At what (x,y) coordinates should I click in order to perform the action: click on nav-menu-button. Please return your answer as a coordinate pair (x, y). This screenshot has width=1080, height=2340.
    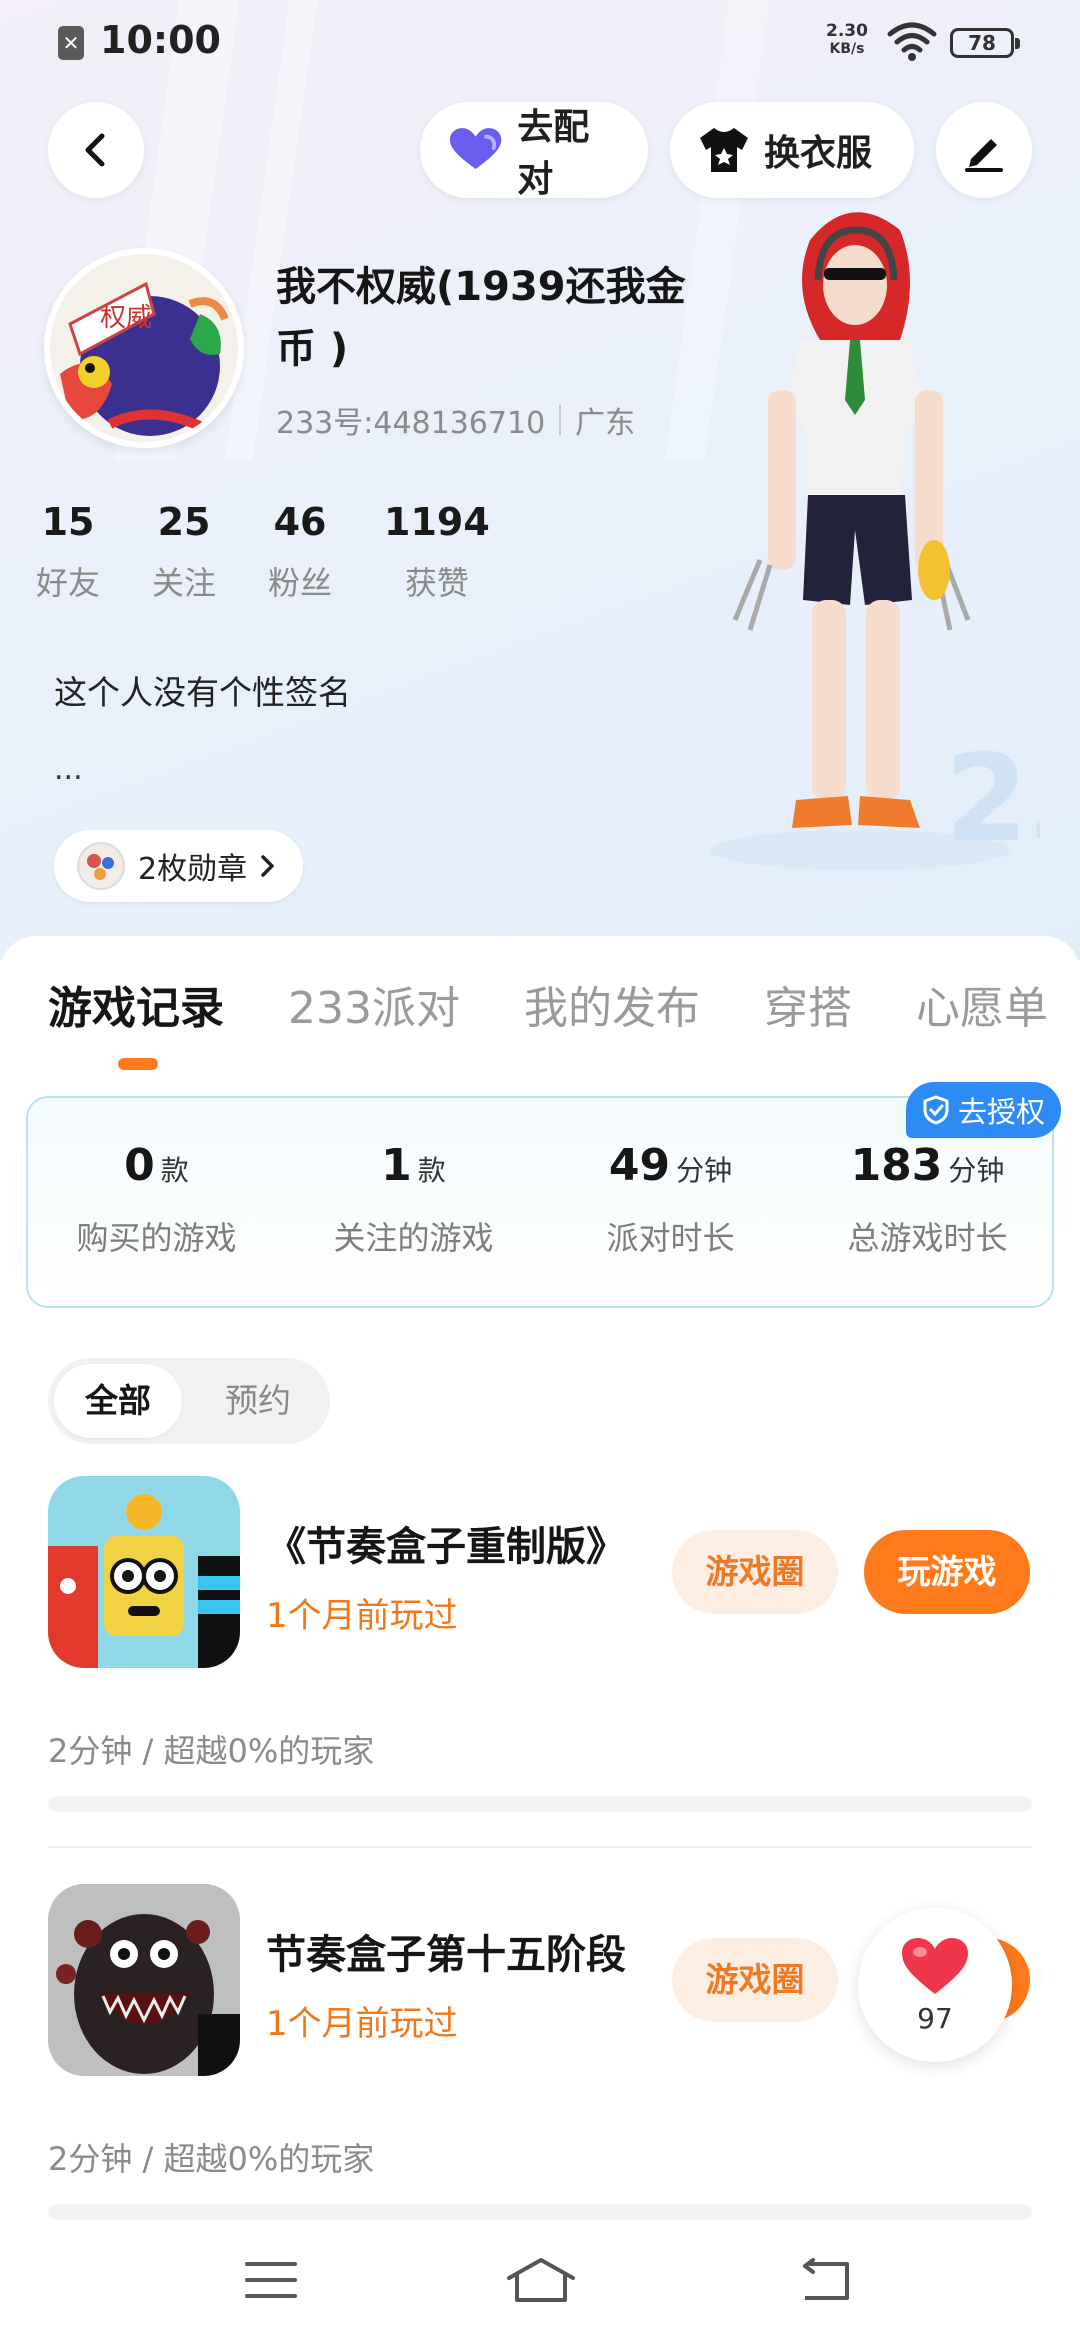
    Looking at the image, I should click on (271, 2280).